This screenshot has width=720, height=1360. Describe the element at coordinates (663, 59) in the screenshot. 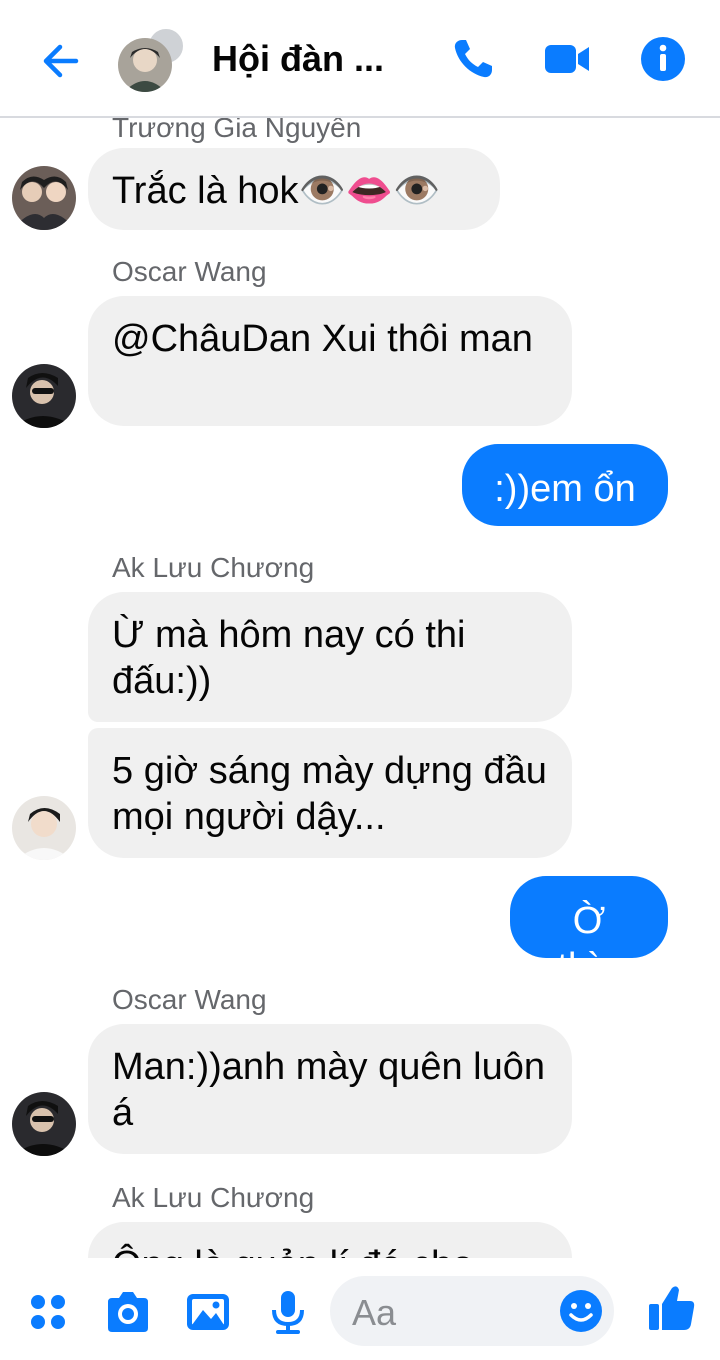

I see `info-icon` at that location.